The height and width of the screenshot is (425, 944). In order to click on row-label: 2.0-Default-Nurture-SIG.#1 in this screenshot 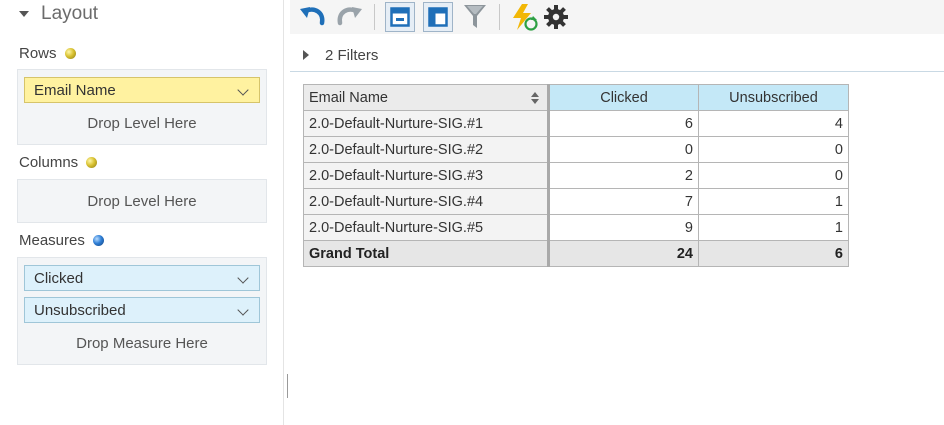, I will do `click(426, 123)`.